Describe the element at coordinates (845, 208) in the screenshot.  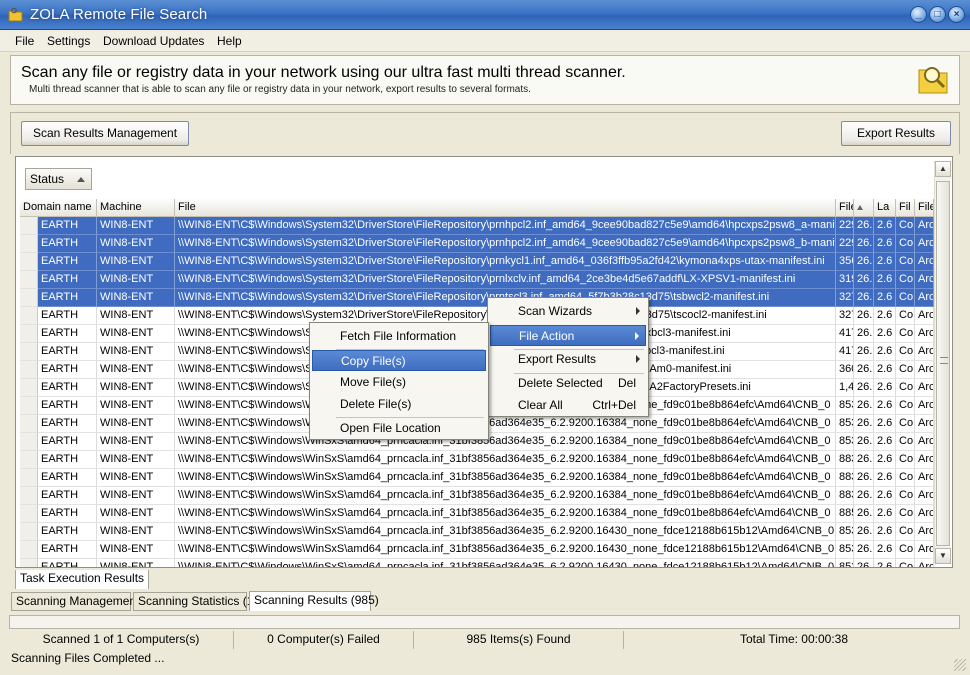
I see `column-header-file-size: File` at that location.